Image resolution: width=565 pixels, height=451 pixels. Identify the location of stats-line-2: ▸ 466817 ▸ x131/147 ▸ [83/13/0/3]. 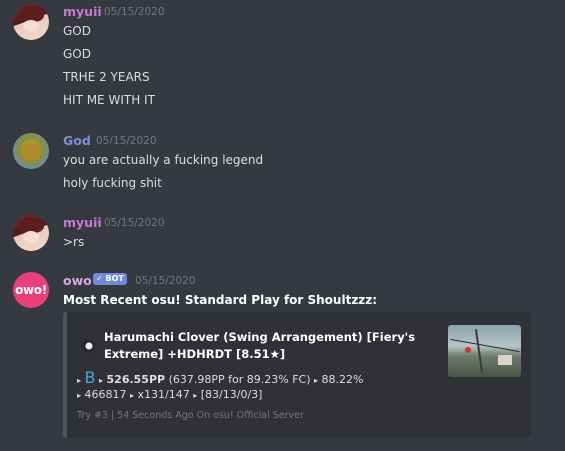
(169, 394).